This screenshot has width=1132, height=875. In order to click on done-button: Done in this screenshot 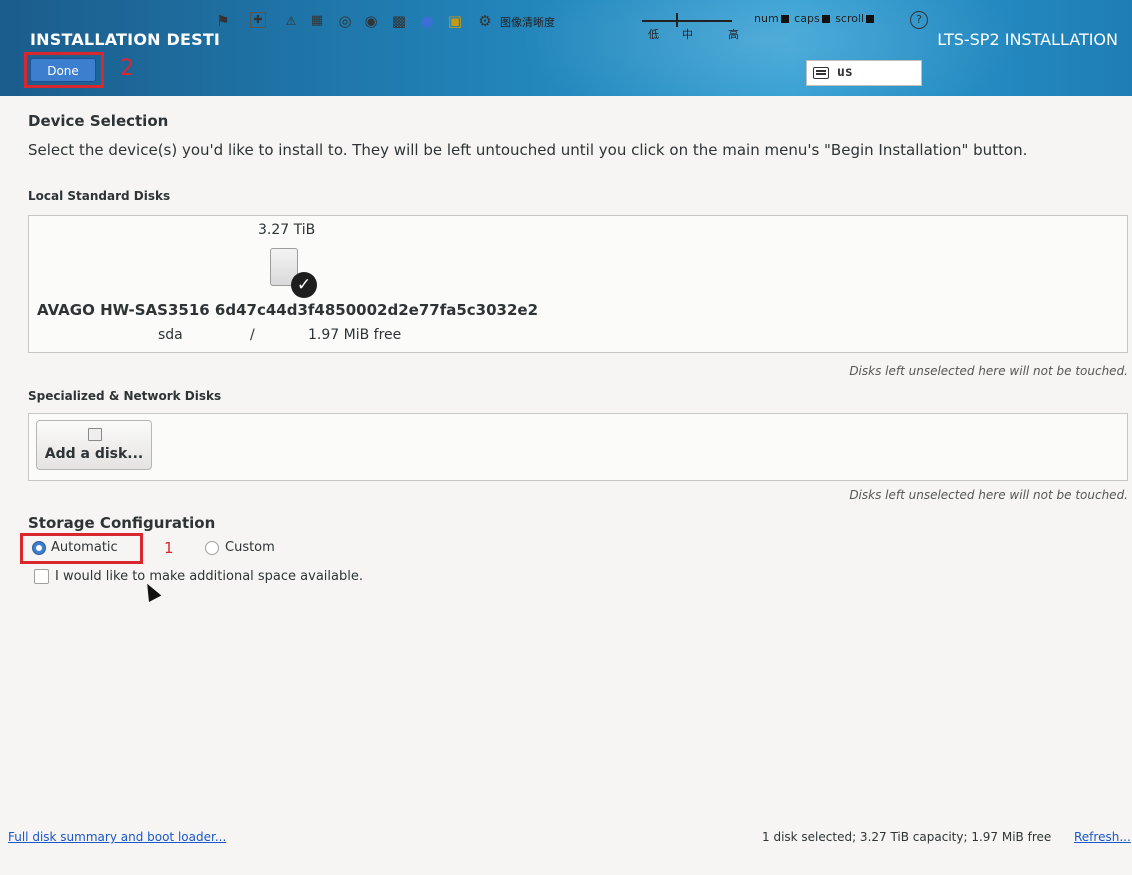, I will do `click(63, 70)`.